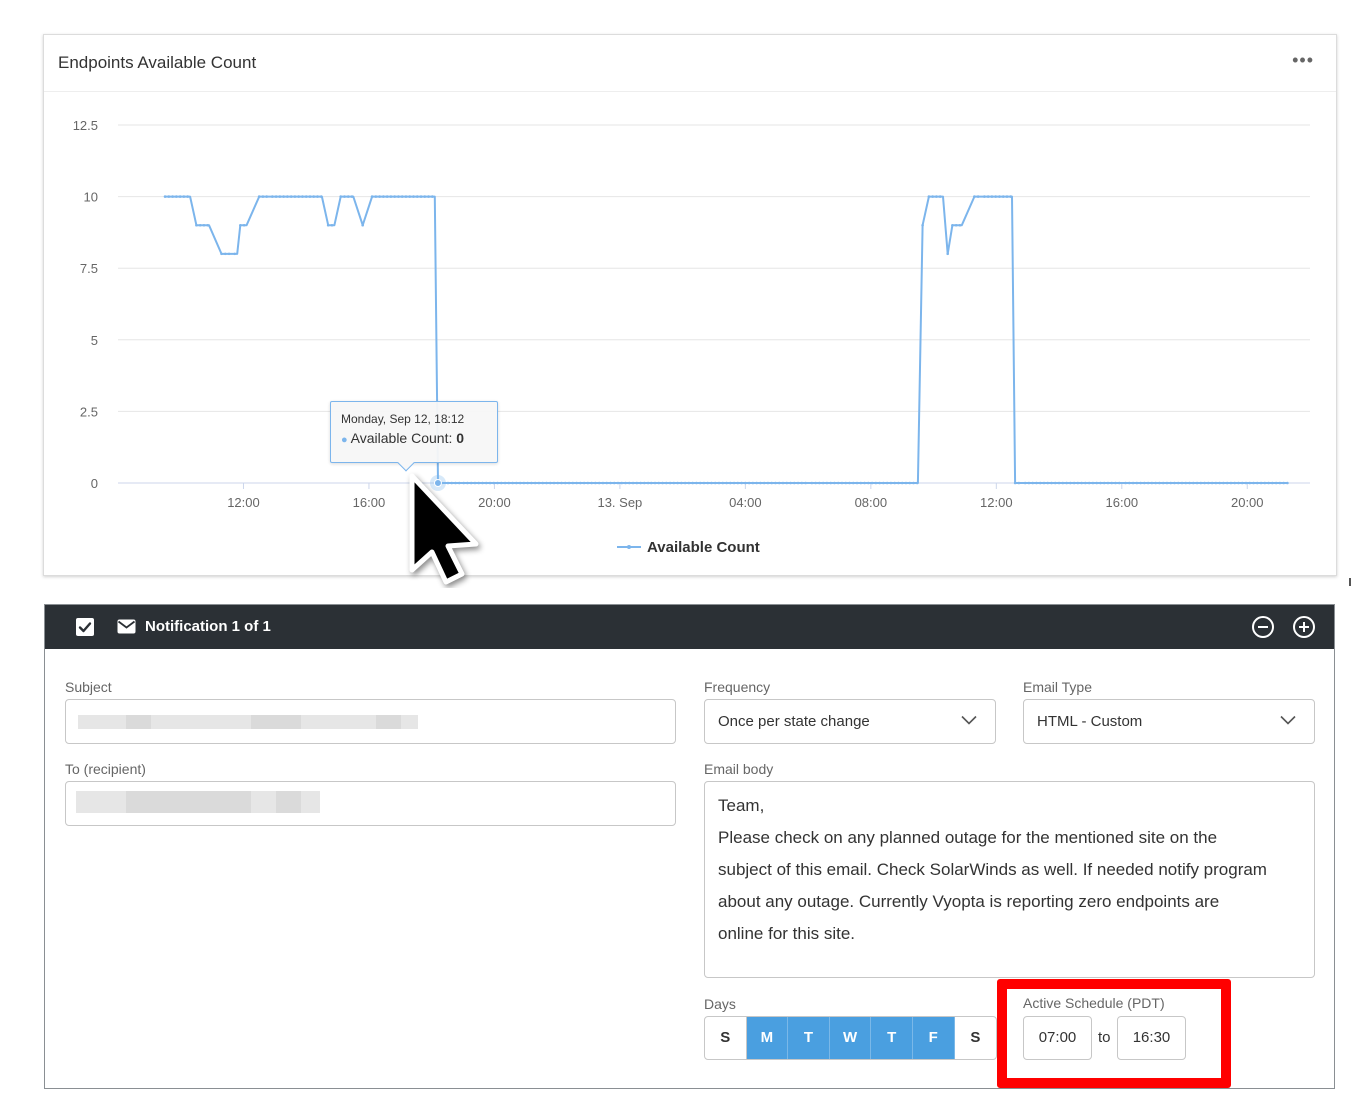 The width and height of the screenshot is (1354, 1114). Describe the element at coordinates (850, 721) in the screenshot. I see `frequency-select: Once per state change` at that location.